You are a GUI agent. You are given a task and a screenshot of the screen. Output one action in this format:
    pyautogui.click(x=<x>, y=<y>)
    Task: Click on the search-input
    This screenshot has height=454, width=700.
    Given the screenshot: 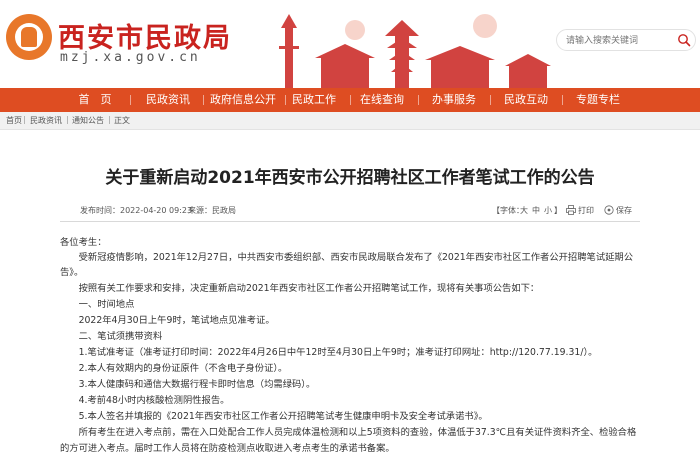 What is the action you would take?
    pyautogui.click(x=621, y=40)
    